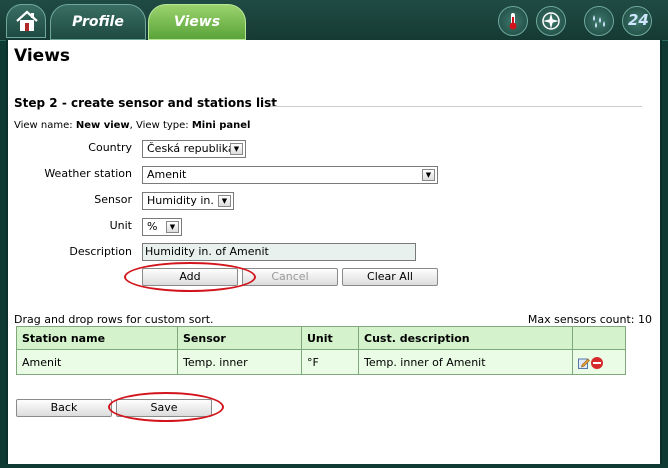 The width and height of the screenshot is (668, 468). I want to click on clear-all-button: Clear All, so click(390, 277).